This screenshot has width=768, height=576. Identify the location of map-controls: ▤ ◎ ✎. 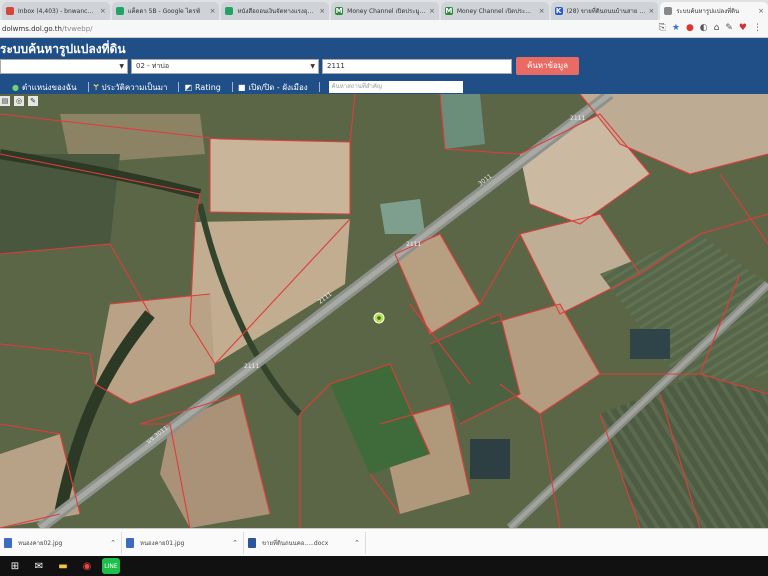
(19, 101).